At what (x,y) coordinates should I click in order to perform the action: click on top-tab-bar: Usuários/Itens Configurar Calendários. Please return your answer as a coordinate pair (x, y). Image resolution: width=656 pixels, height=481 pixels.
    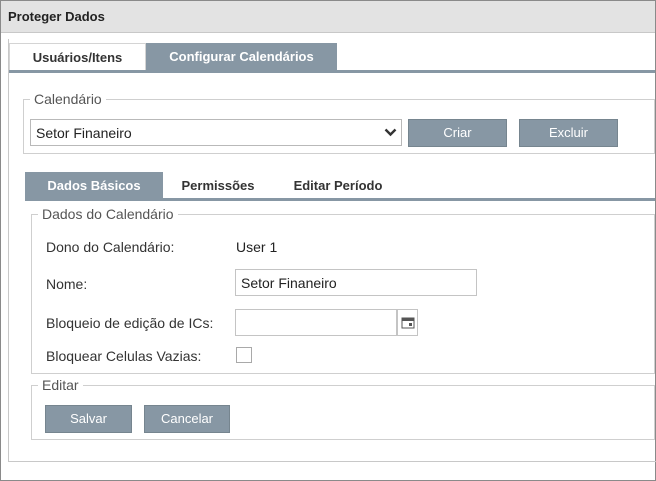
    Looking at the image, I should click on (332, 56).